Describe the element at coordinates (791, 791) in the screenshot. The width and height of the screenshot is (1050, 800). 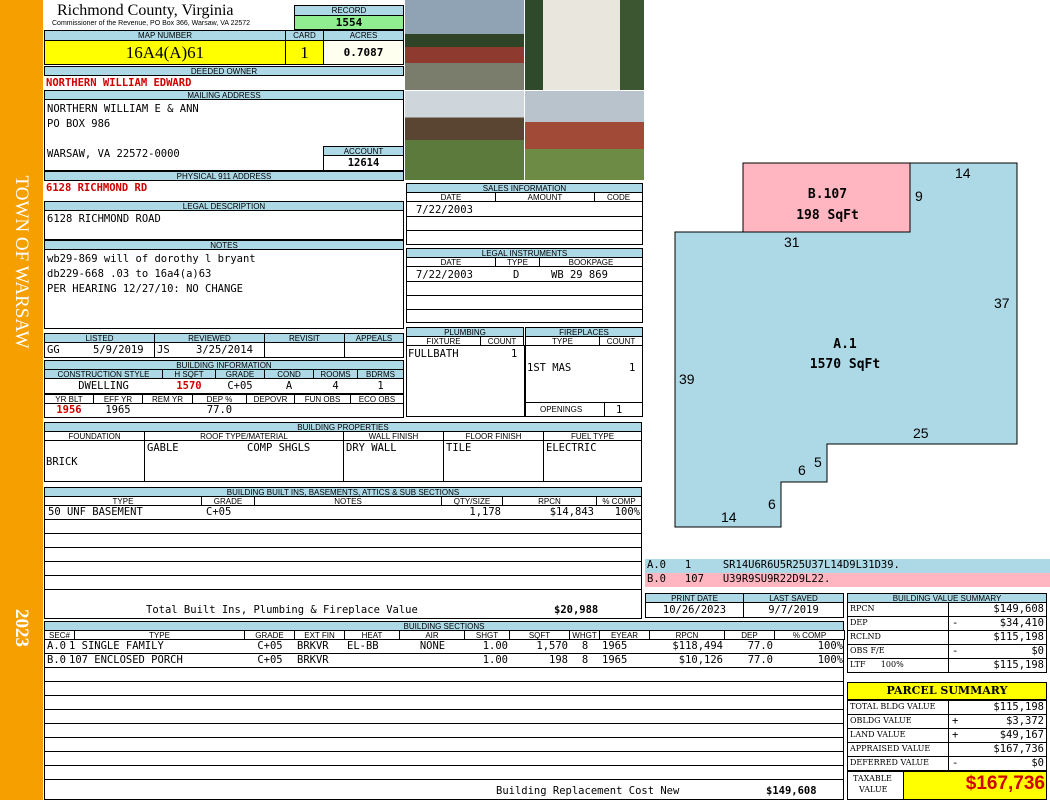
I see `rcn-value: $149,608` at that location.